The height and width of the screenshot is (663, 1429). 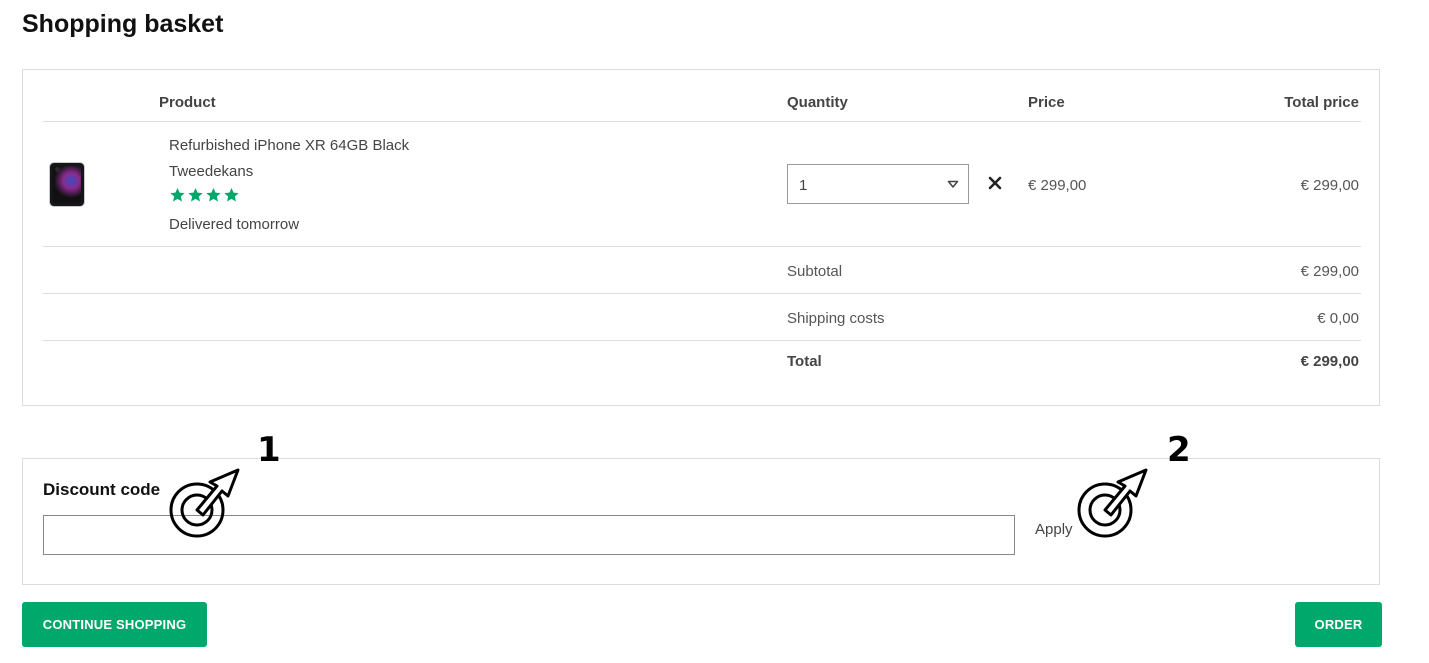 What do you see at coordinates (1321, 102) in the screenshot?
I see `header-total-price: Total price` at bounding box center [1321, 102].